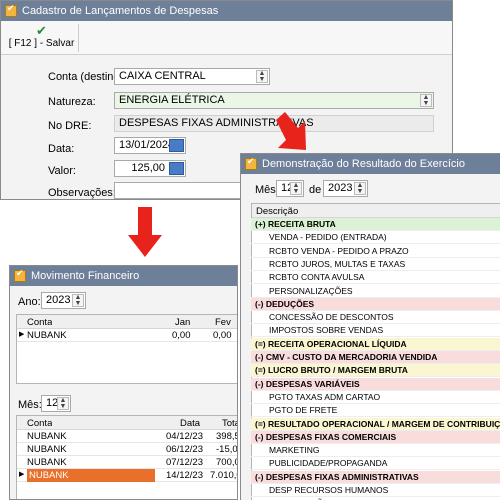 This screenshot has width=500, height=500. Describe the element at coordinates (147, 145) in the screenshot. I see `date-value: 13/01/2024` at that location.